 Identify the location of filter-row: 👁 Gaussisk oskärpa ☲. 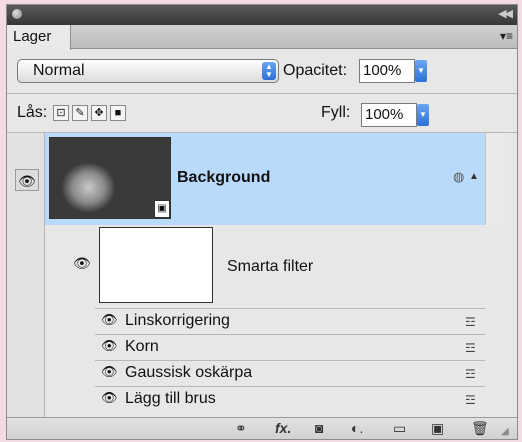
(290, 373).